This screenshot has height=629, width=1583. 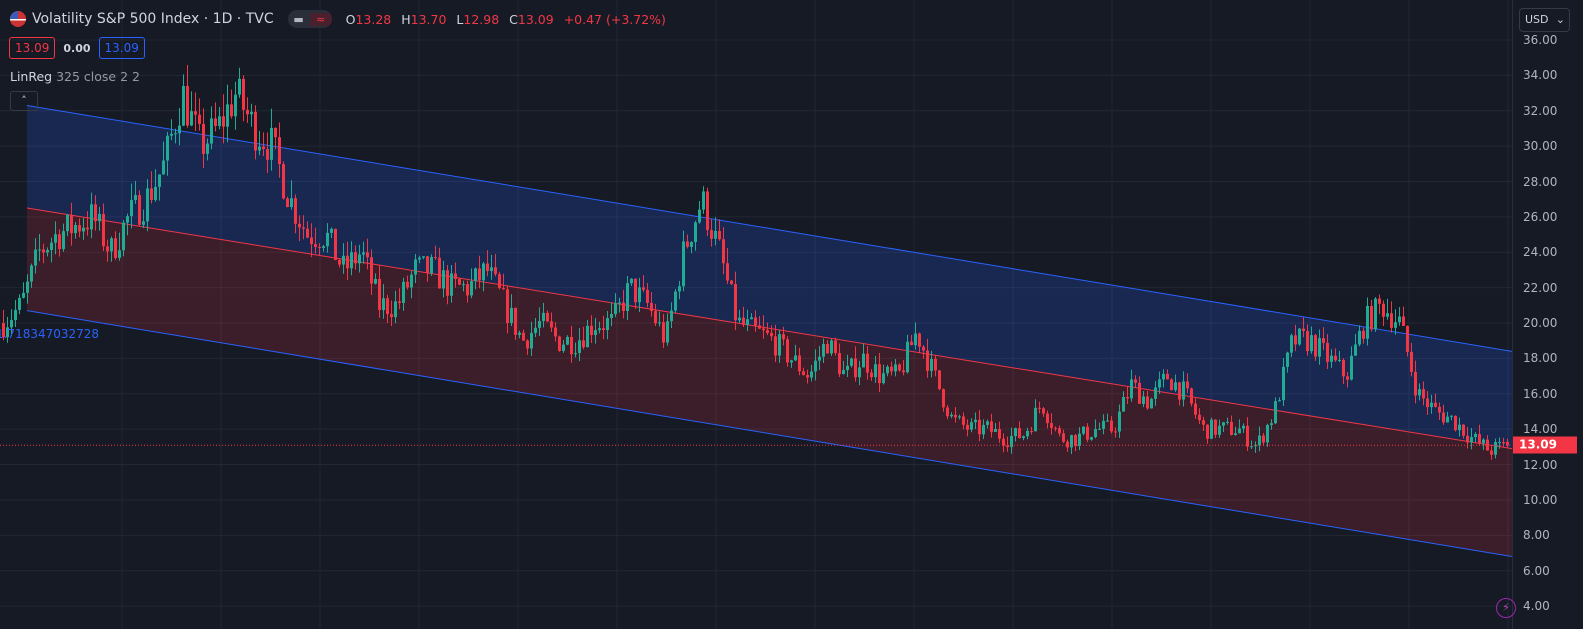 What do you see at coordinates (1544, 20) in the screenshot?
I see `currency-selector: USD ⌄` at bounding box center [1544, 20].